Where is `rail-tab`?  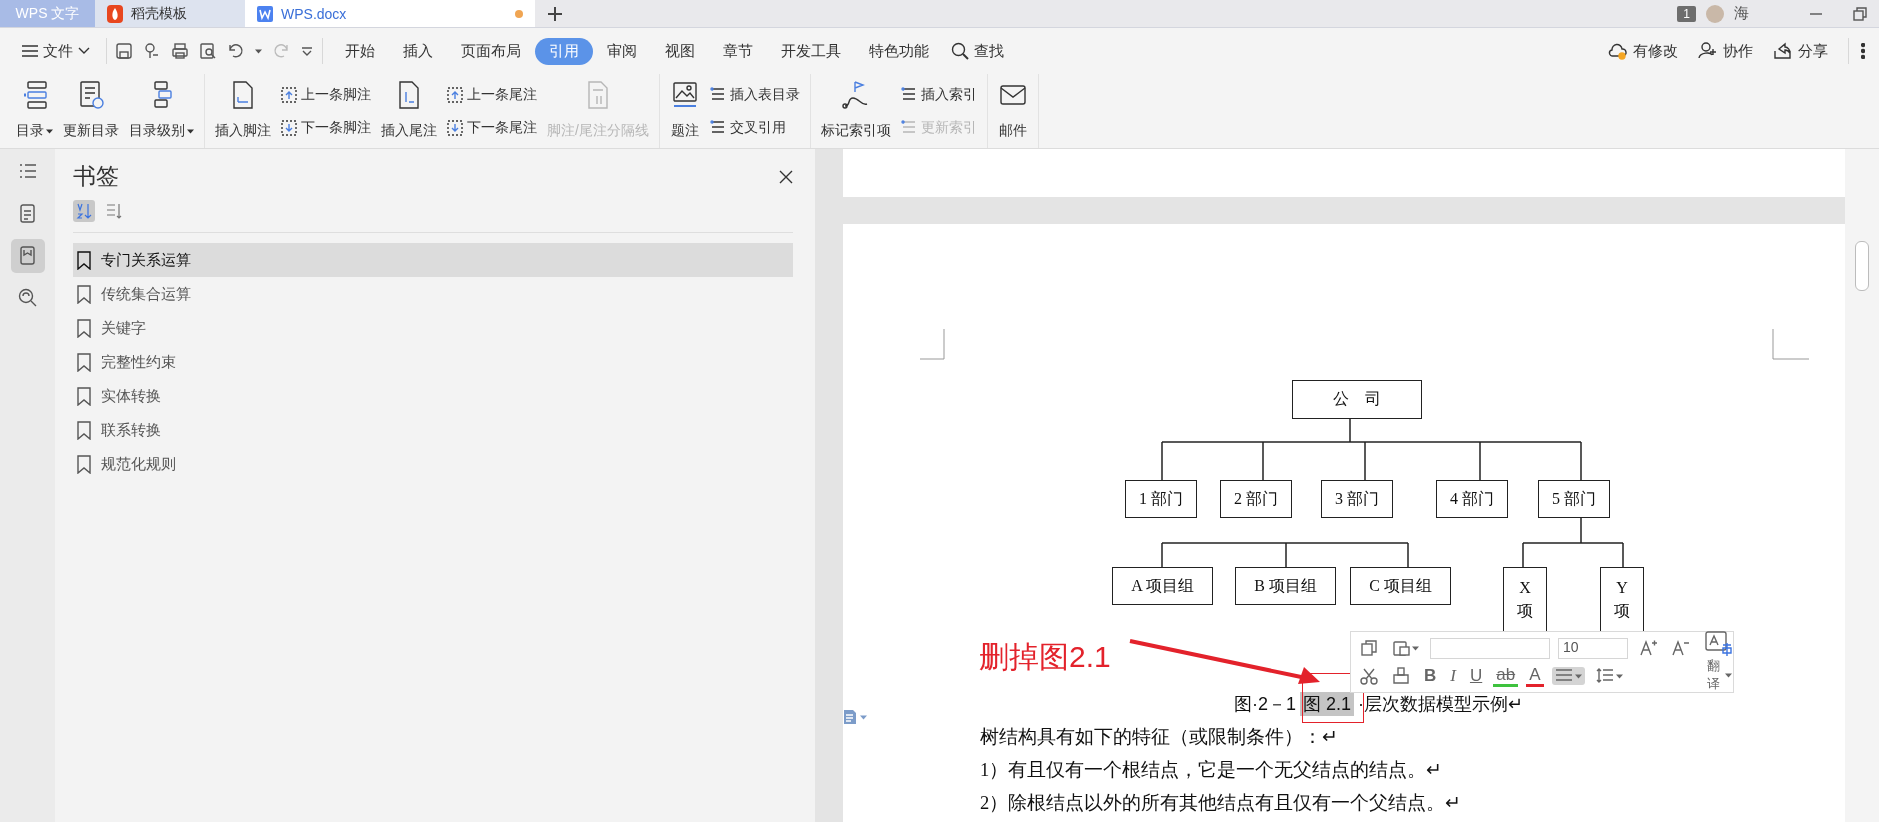
rail-tab is located at coordinates (27, 256).